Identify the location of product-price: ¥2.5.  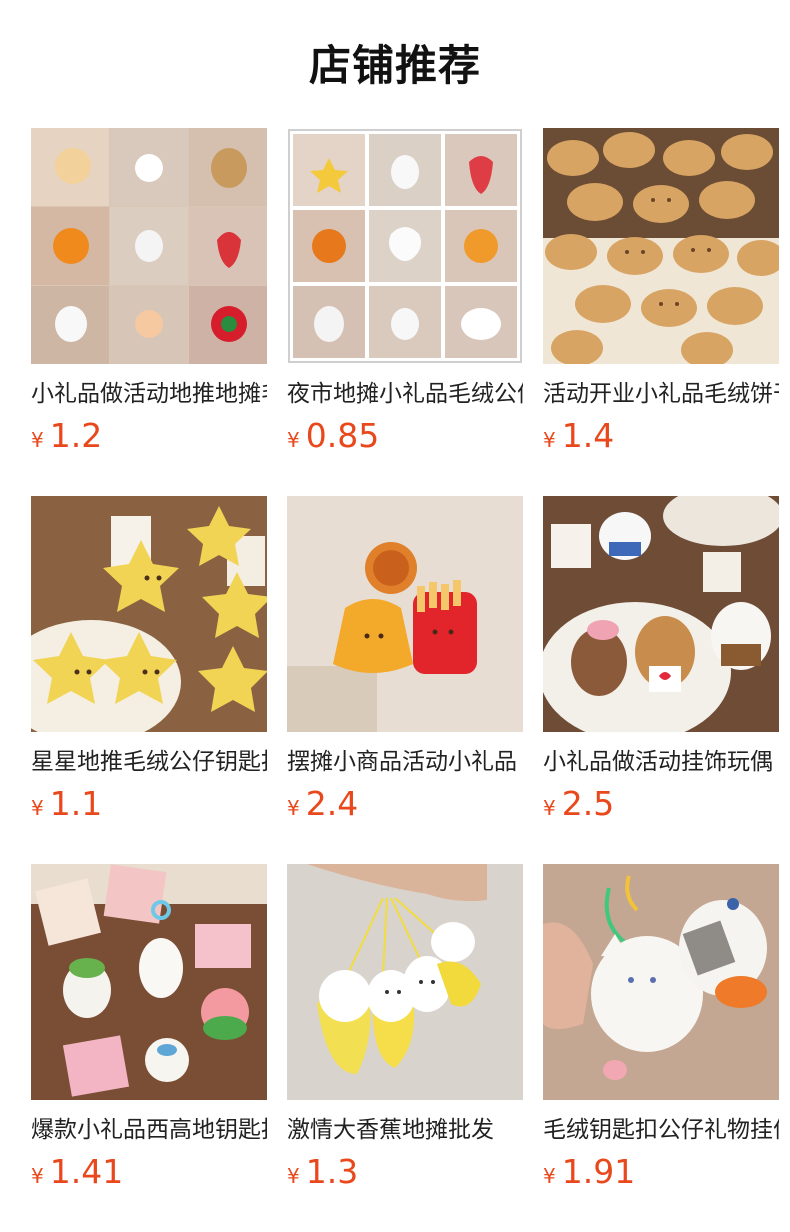
(578, 804).